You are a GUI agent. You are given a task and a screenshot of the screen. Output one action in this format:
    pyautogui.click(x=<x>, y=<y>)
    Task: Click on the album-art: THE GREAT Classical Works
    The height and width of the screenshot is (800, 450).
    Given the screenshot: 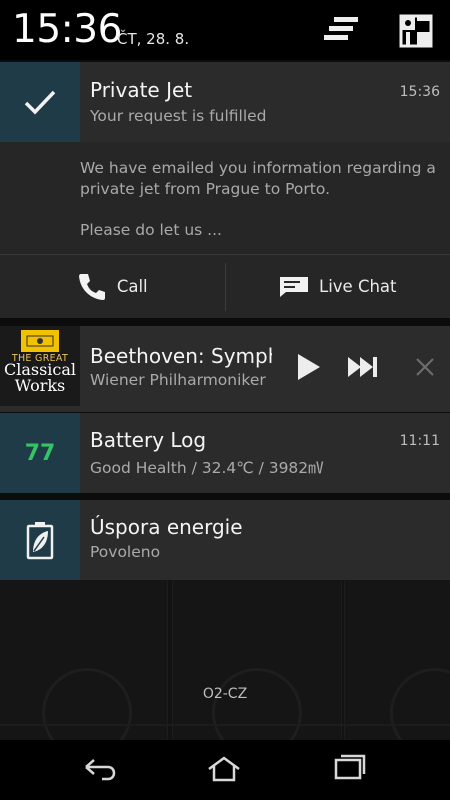 What is the action you would take?
    pyautogui.click(x=40, y=366)
    